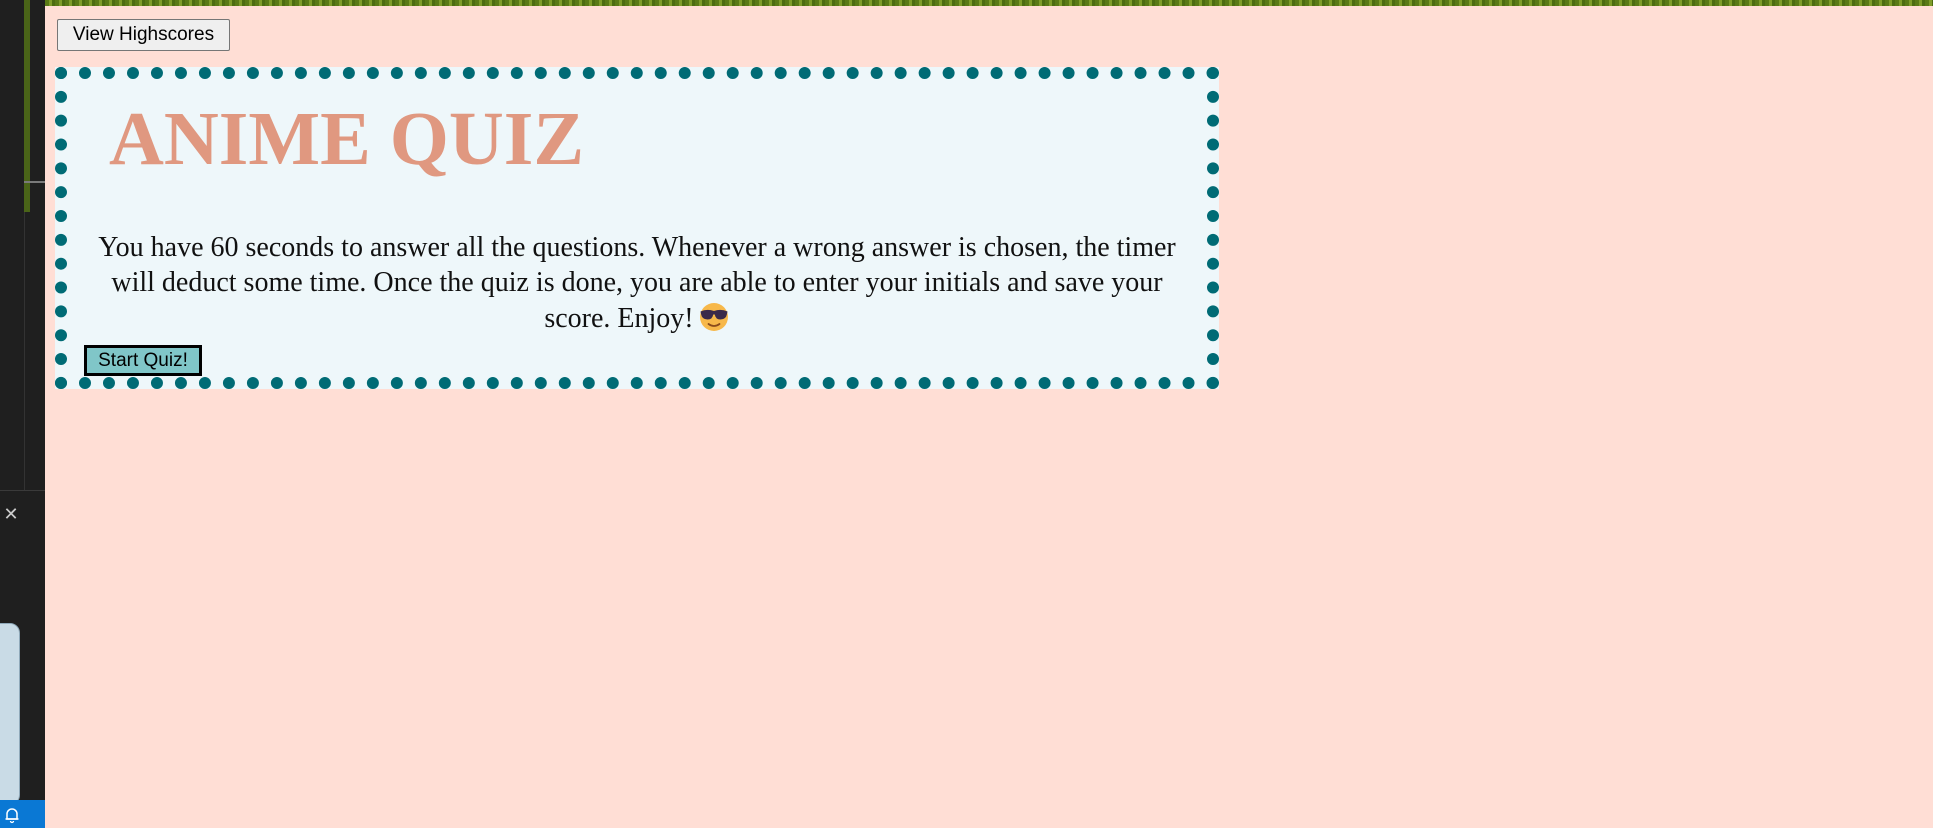  What do you see at coordinates (11, 515) in the screenshot?
I see `close-icon: ✕` at bounding box center [11, 515].